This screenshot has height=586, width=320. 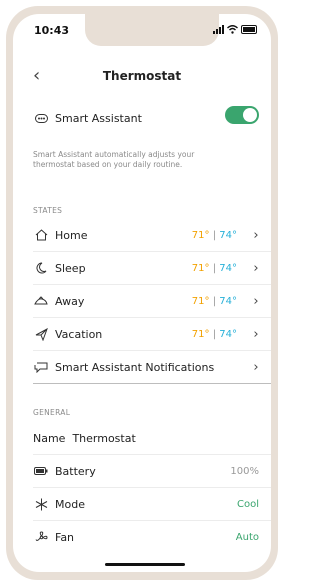 I want to click on status-bar: 10:43, so click(x=142, y=32).